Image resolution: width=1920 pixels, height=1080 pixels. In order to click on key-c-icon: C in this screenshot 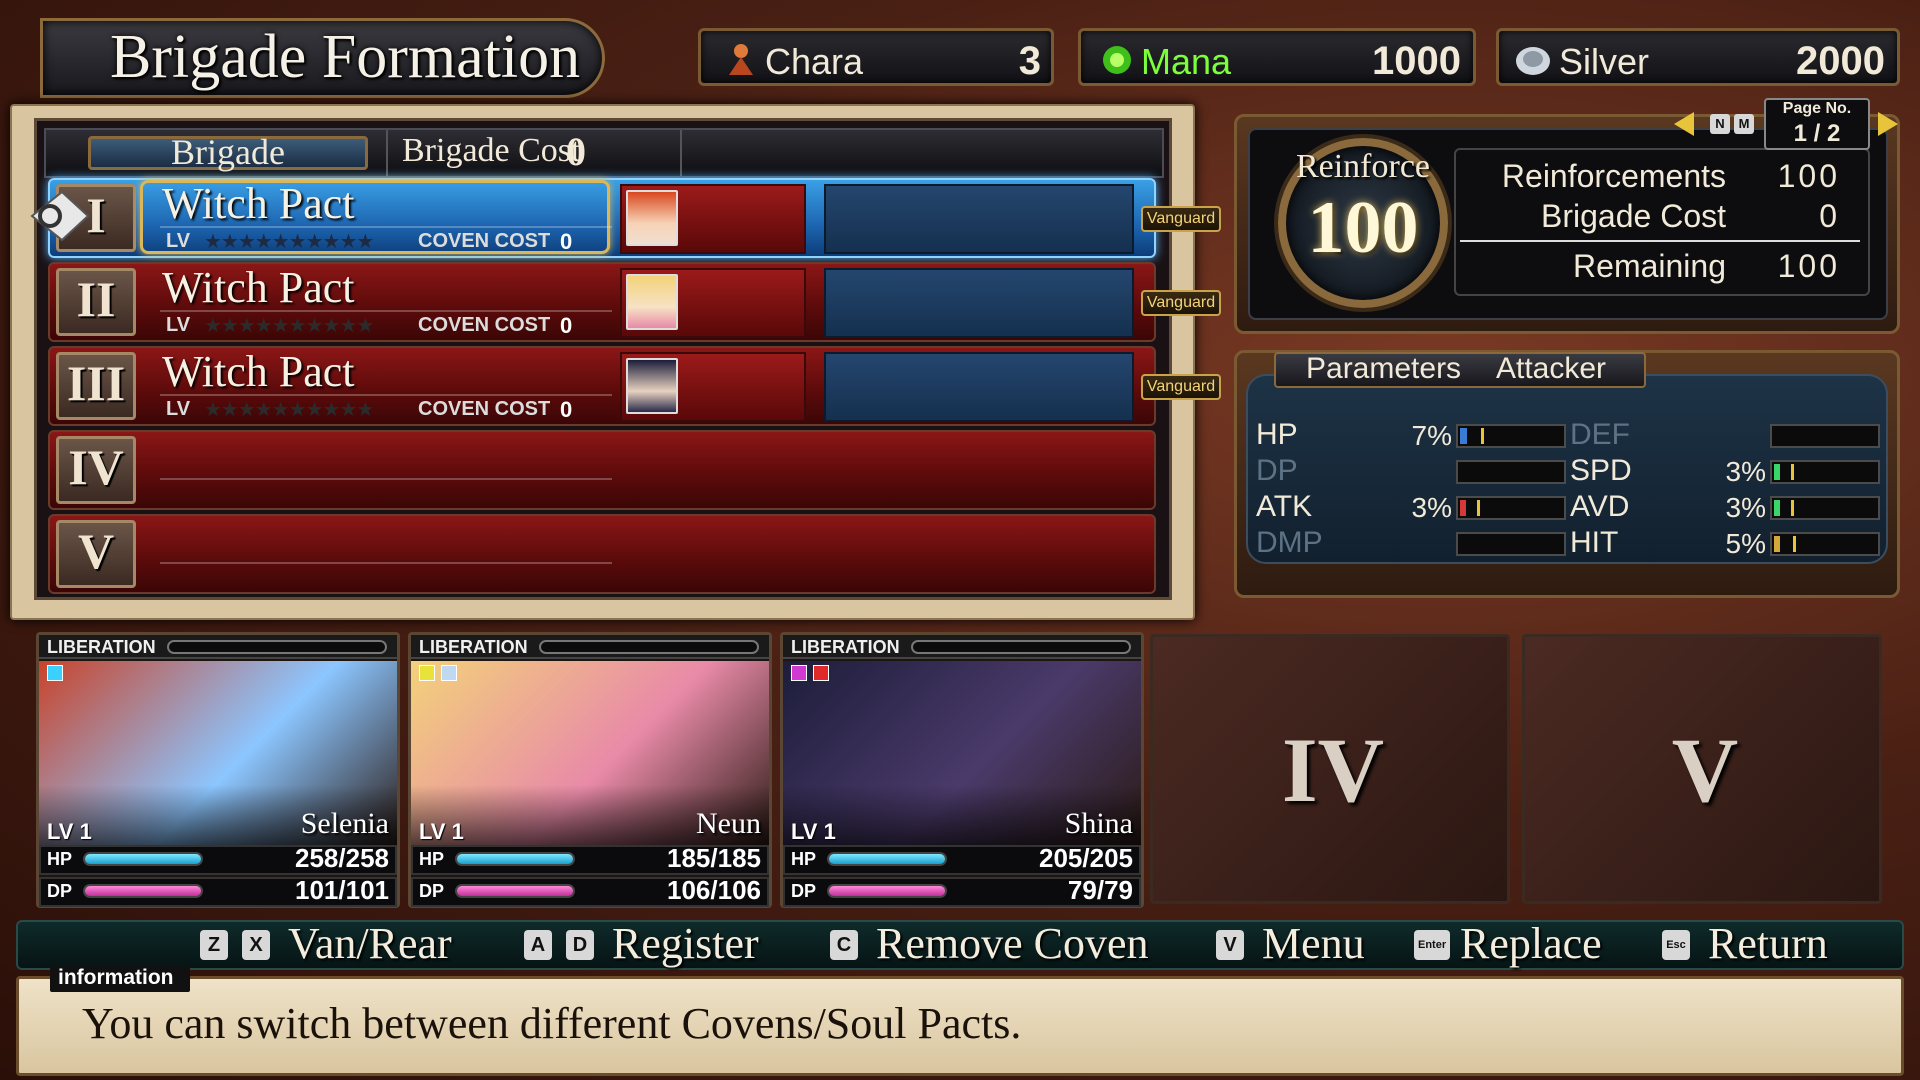, I will do `click(844, 945)`.